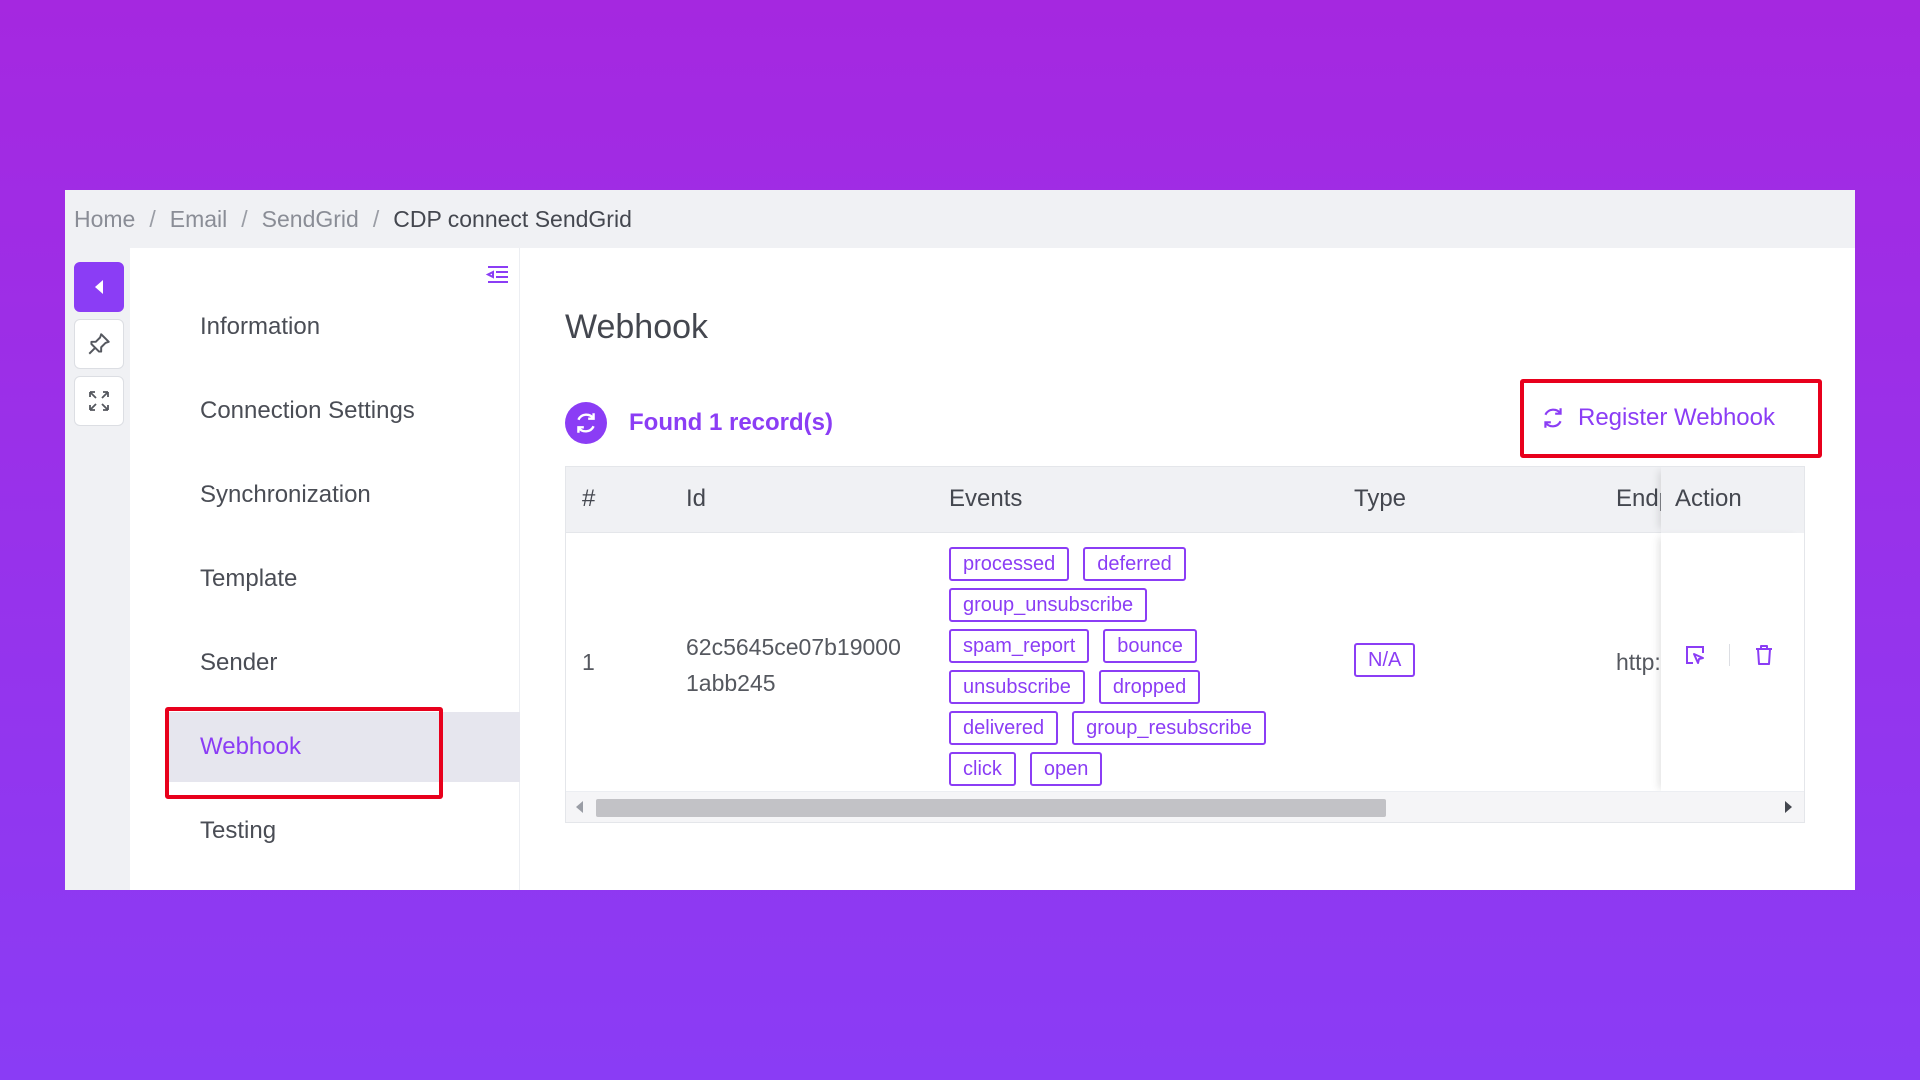  Describe the element at coordinates (97, 569) in the screenshot. I see `tool-column` at that location.